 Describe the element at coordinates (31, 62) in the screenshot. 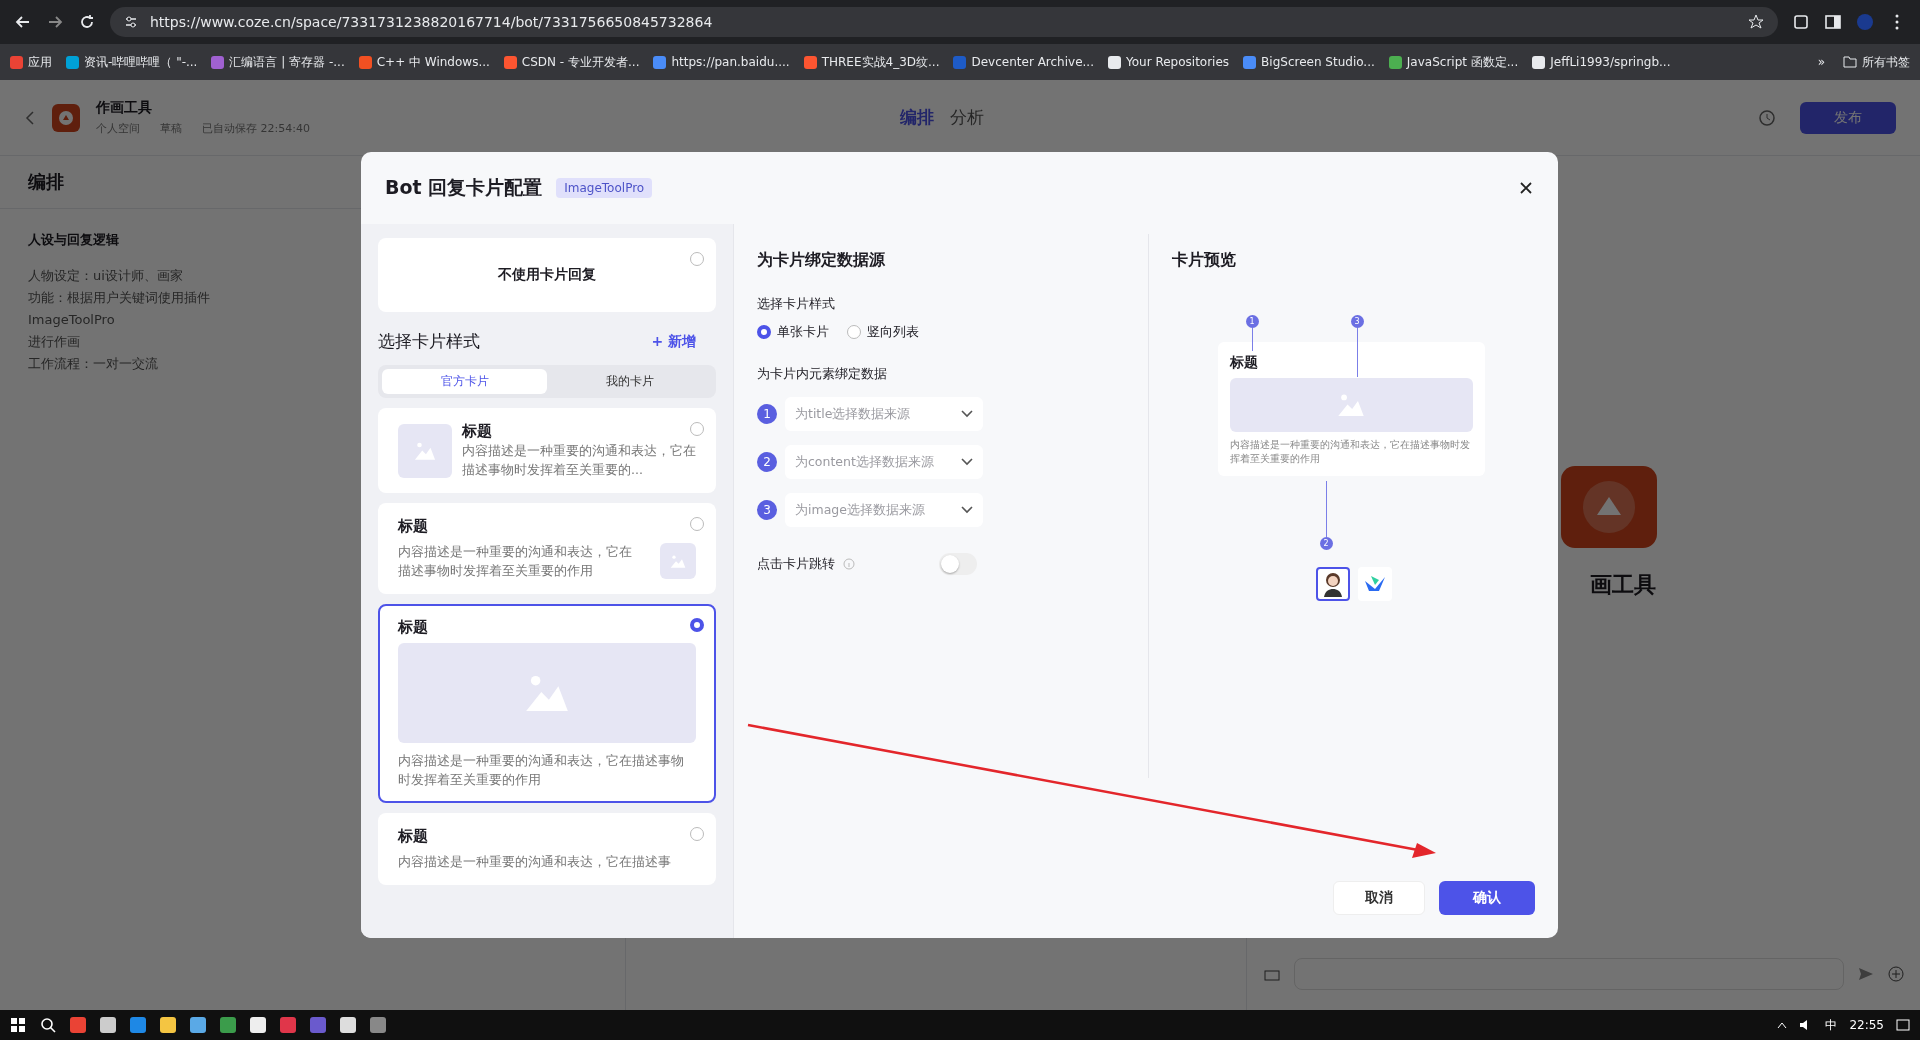

I see `bookmark: 应用` at that location.